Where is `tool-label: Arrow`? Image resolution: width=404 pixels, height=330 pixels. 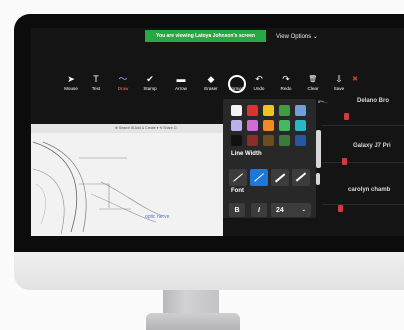 tool-label: Arrow is located at coordinates (181, 88).